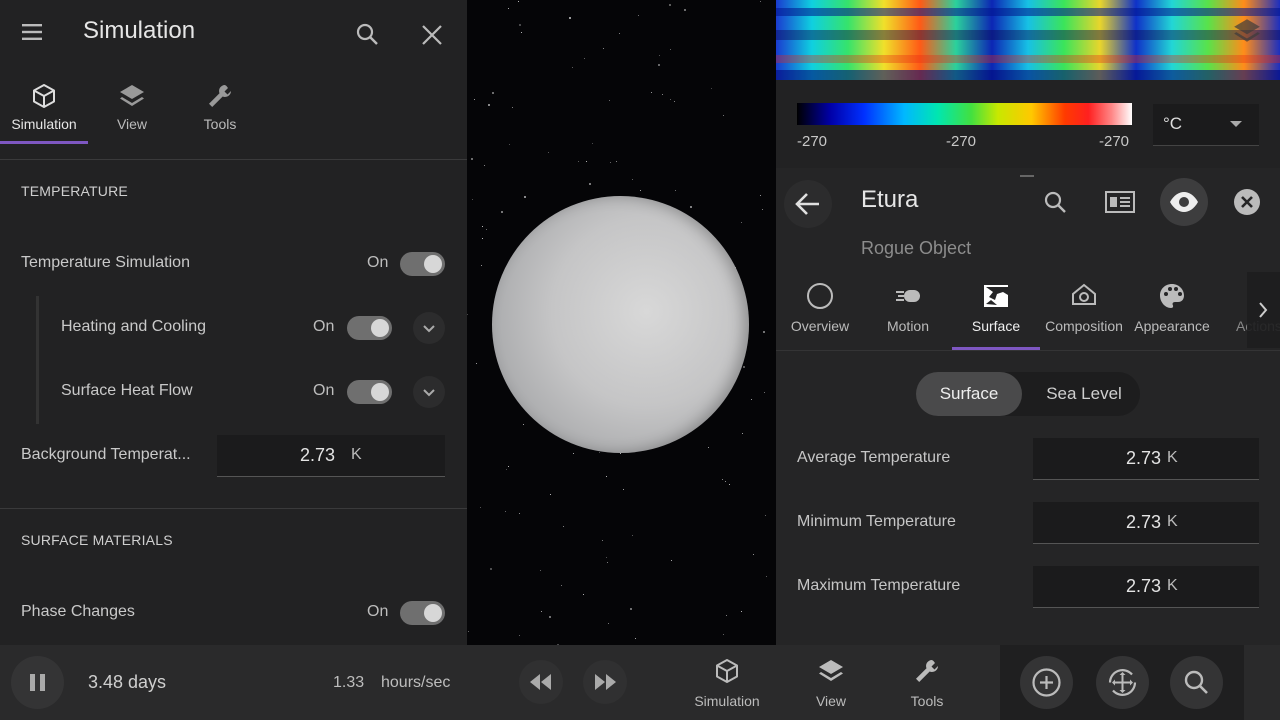 This screenshot has height=720, width=1280. I want to click on indent-guide, so click(37, 360).